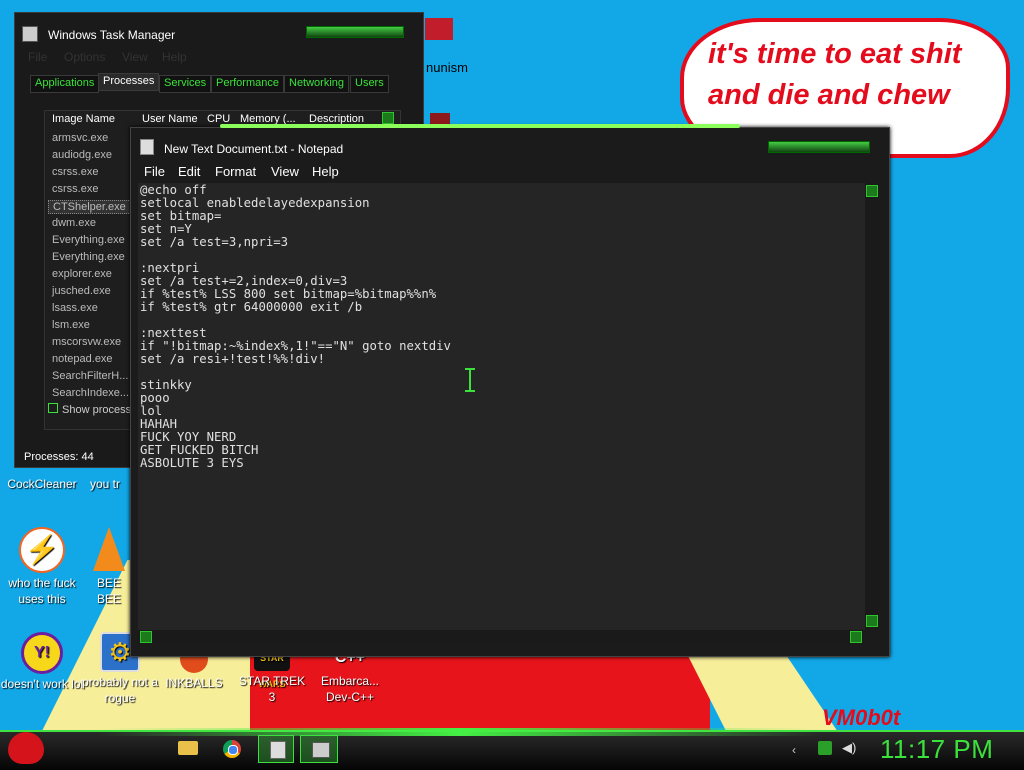  Describe the element at coordinates (317, 84) in the screenshot. I see `tab-networking: Networking` at that location.